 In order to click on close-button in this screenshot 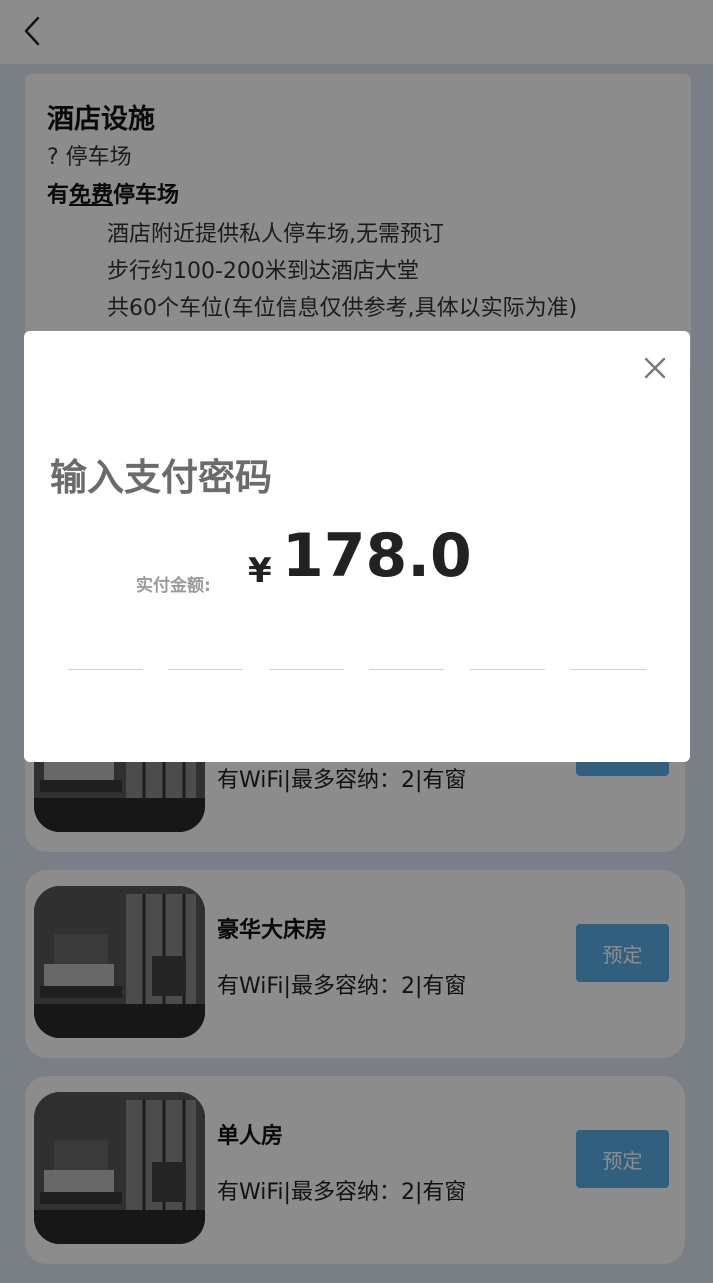, I will do `click(655, 368)`.